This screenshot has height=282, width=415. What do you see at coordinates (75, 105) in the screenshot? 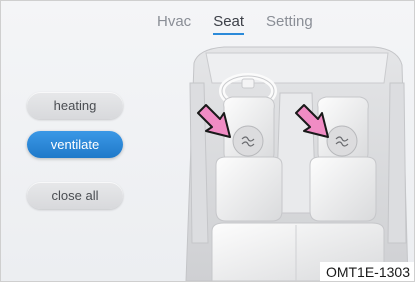
I see `heating-button: heating` at bounding box center [75, 105].